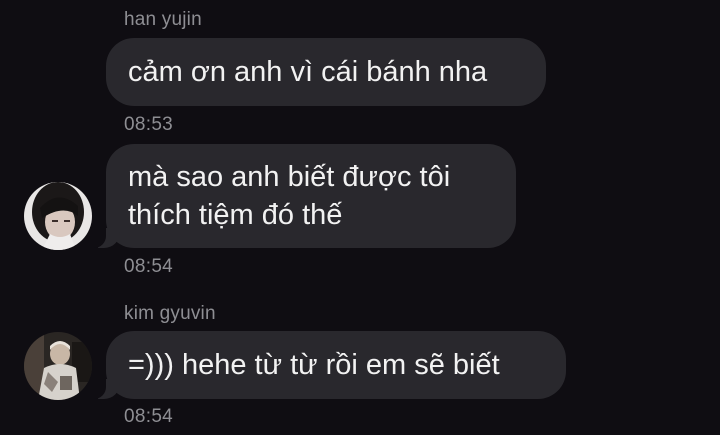 The height and width of the screenshot is (435, 720). Describe the element at coordinates (149, 124) in the screenshot. I see `message-timestamp: 08:53` at that location.